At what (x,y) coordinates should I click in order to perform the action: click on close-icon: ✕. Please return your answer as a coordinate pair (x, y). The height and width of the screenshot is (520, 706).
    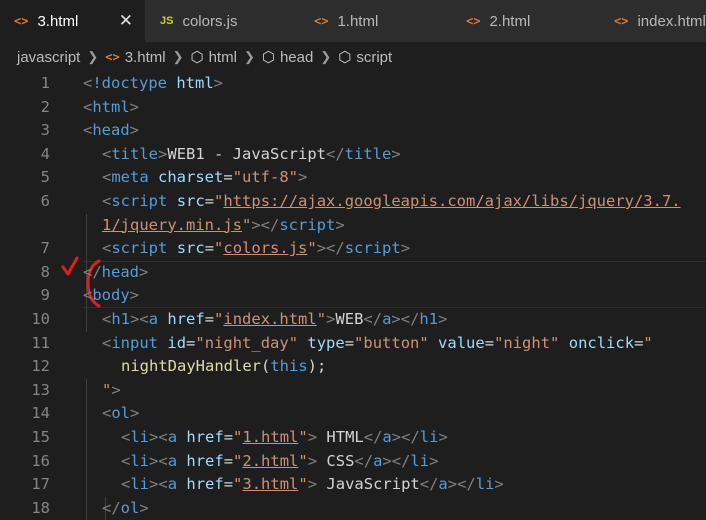
    Looking at the image, I should click on (126, 21).